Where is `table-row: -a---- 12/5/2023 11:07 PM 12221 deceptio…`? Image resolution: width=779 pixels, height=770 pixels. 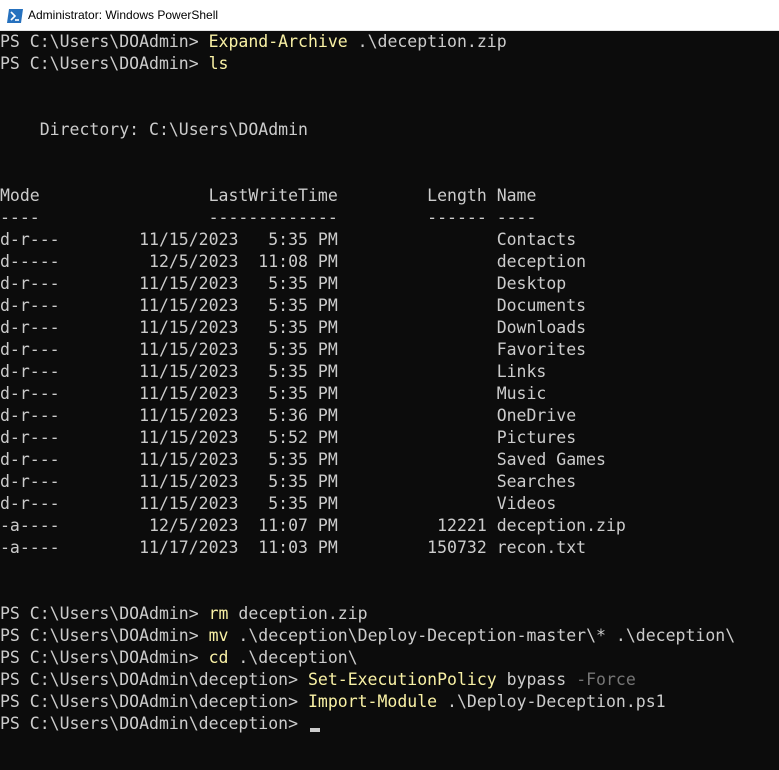
table-row: -a---- 12/5/2023 11:07 PM 12221 deceptio… is located at coordinates (313, 525).